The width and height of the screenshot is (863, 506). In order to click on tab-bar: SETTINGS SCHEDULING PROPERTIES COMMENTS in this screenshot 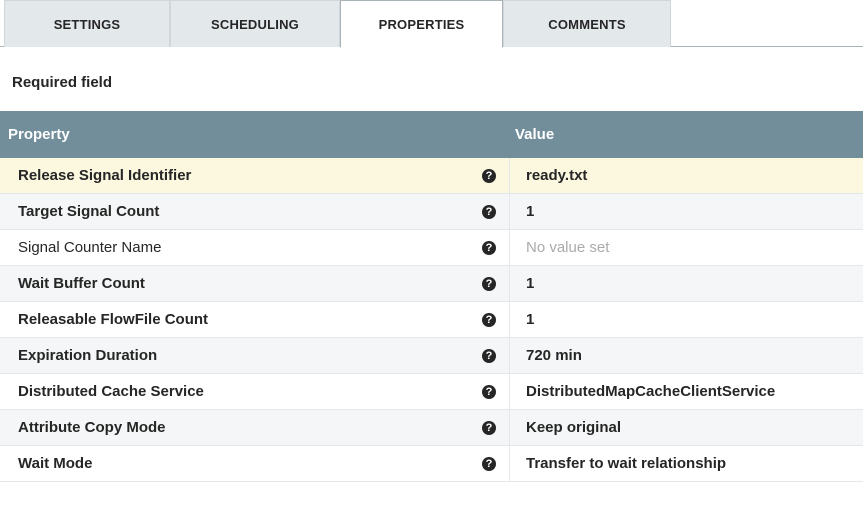, I will do `click(431, 24)`.